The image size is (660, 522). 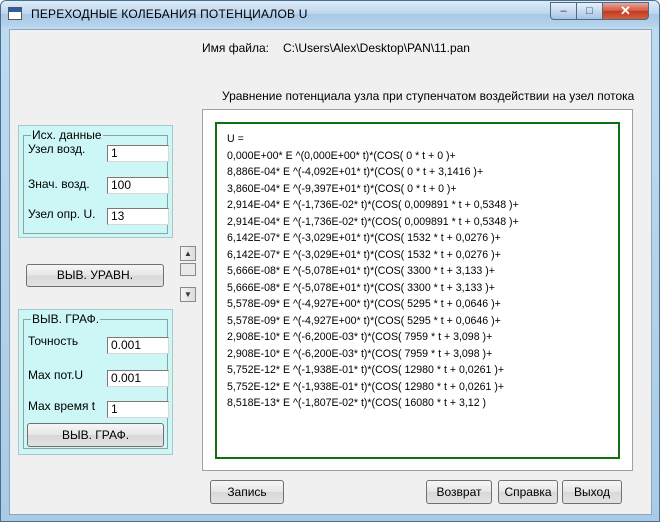 What do you see at coordinates (53, 341) in the screenshot?
I see `precision-label: Точность` at bounding box center [53, 341].